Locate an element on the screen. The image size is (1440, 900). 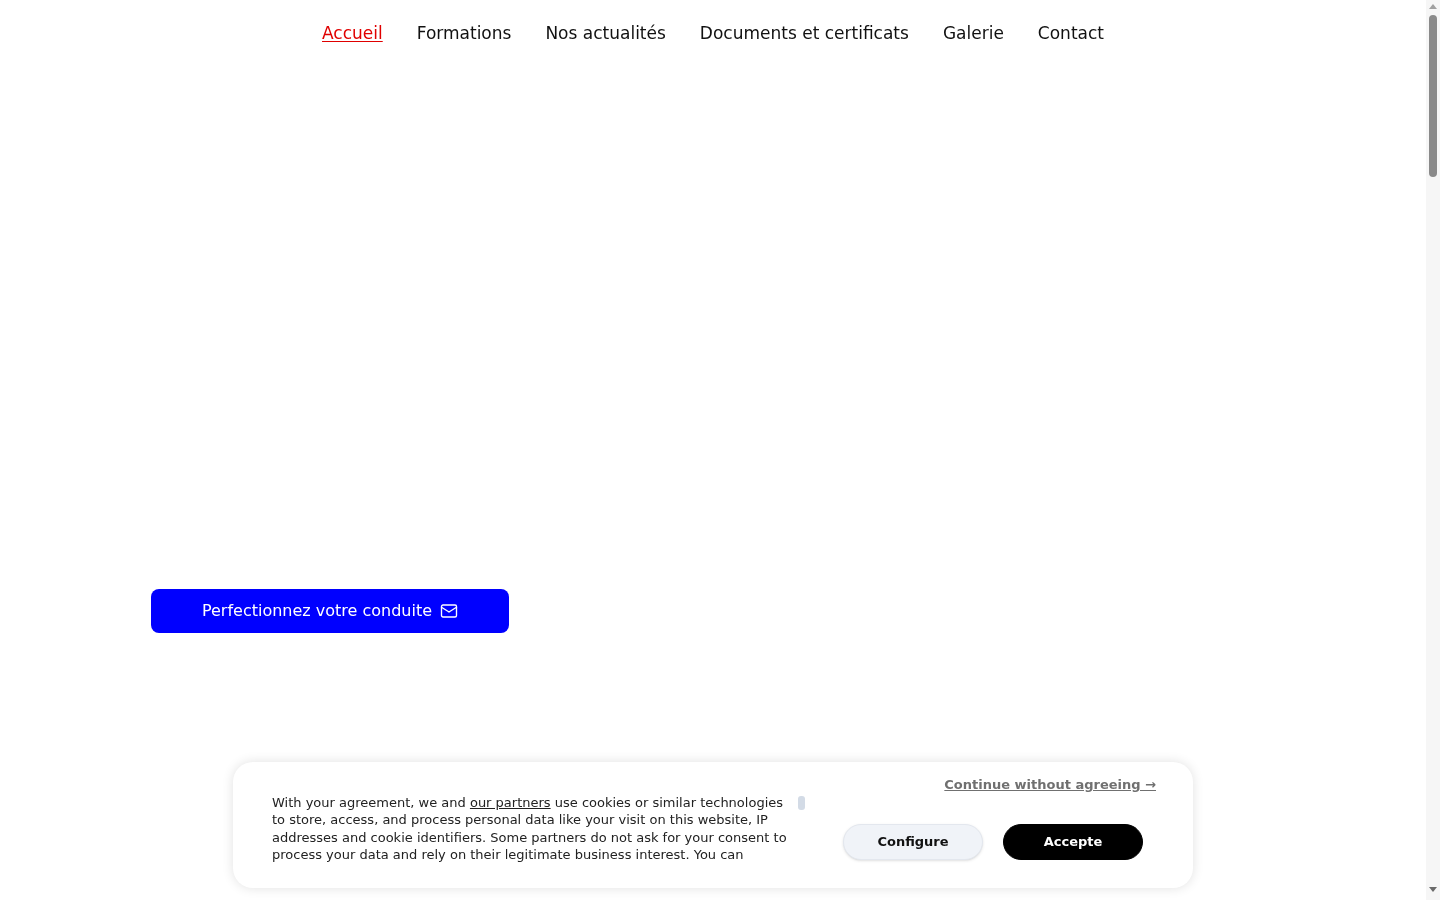
nav-link: Formations is located at coordinates (464, 33).